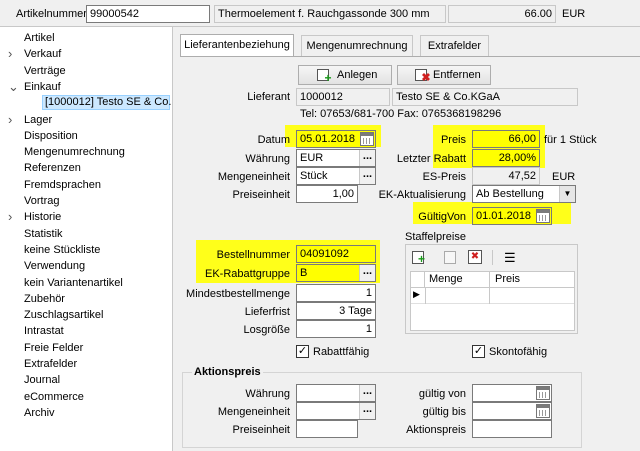 The height and width of the screenshot is (451, 640). What do you see at coordinates (302, 351) in the screenshot?
I see `rabattfaehig-checkbox: ✓` at bounding box center [302, 351].